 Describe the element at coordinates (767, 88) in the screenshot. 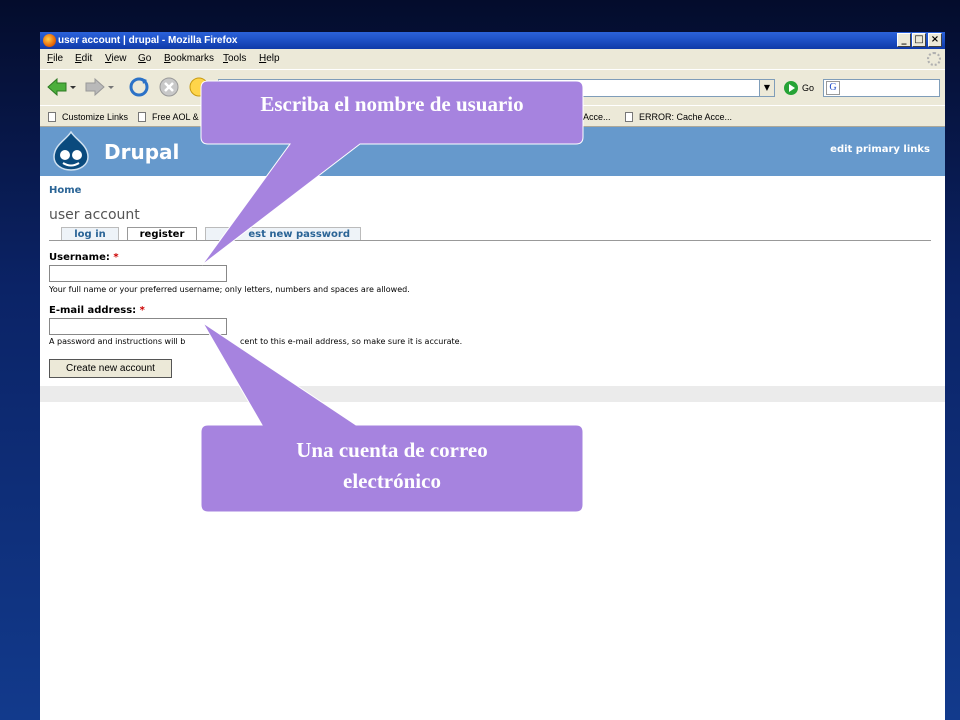

I see `url-dropdown-button: ▼` at that location.